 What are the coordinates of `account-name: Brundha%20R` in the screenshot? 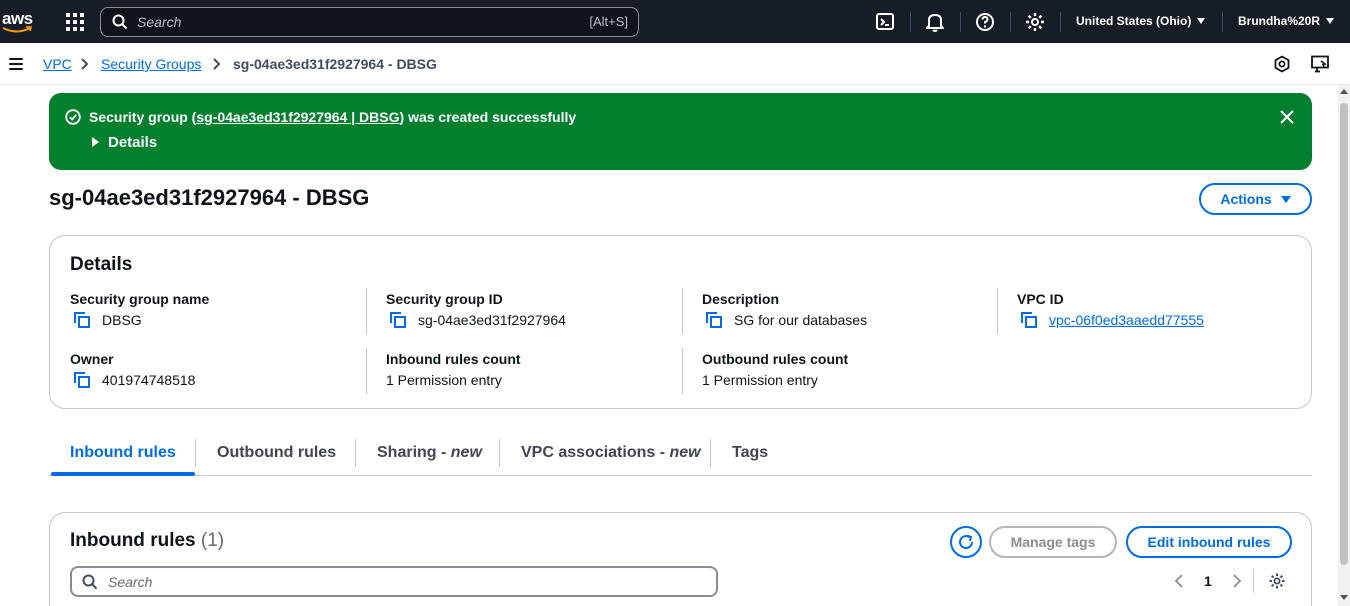 It's located at (1279, 21).